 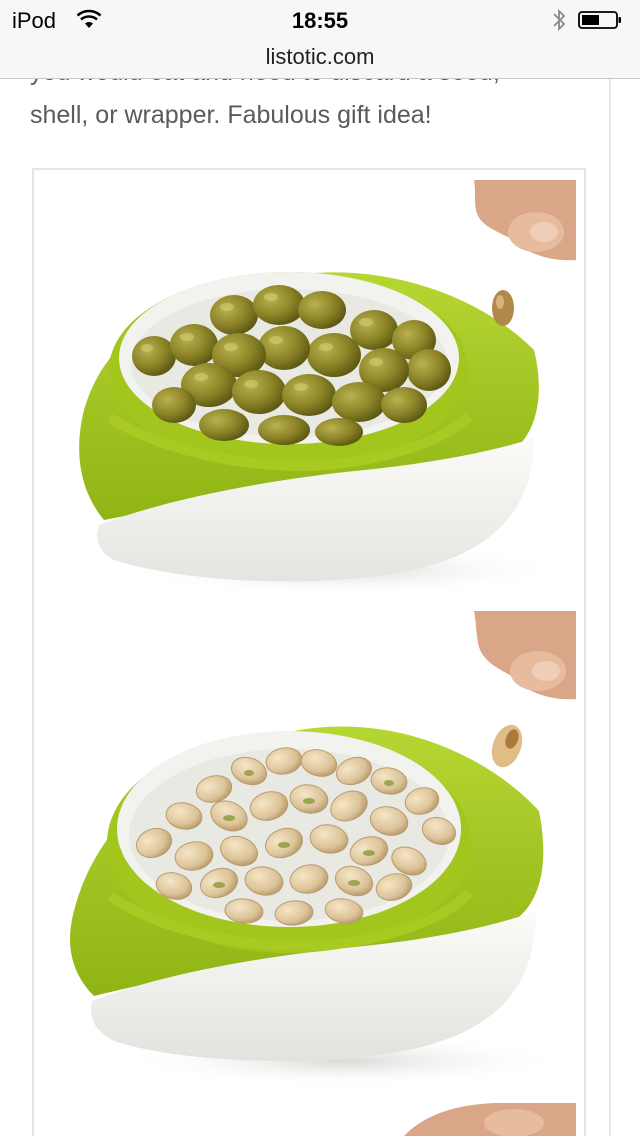 What do you see at coordinates (610, 607) in the screenshot?
I see `content-divider` at bounding box center [610, 607].